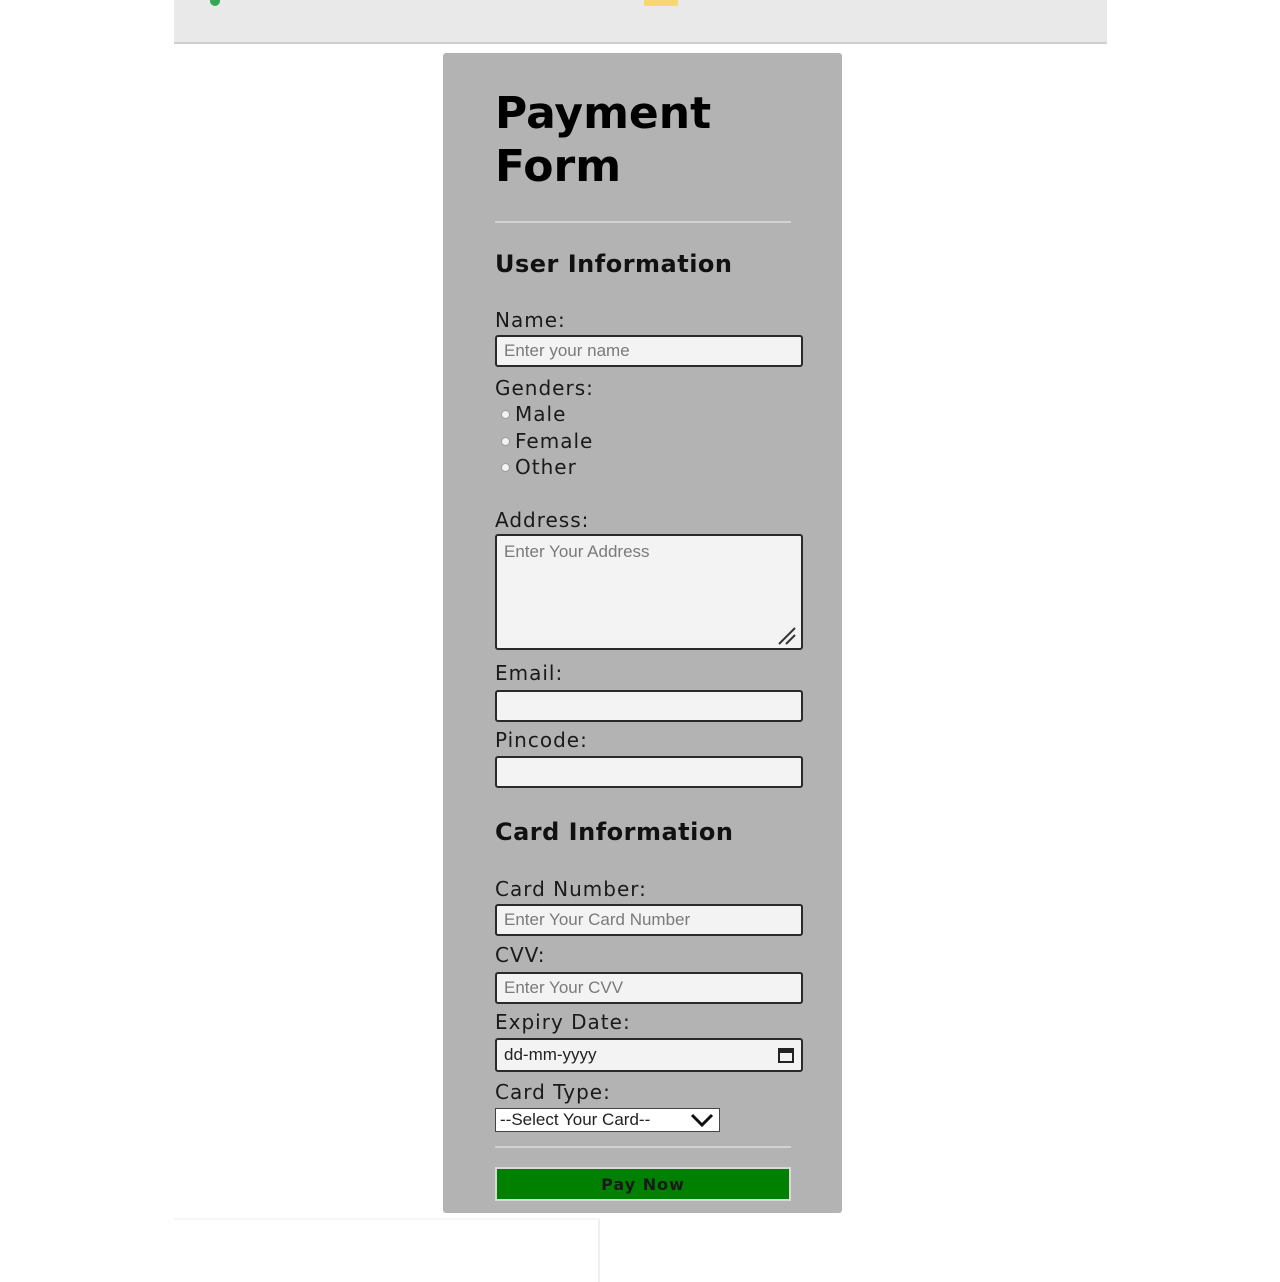 The width and height of the screenshot is (1280, 1282). I want to click on gender-option-male: Male, so click(533, 414).